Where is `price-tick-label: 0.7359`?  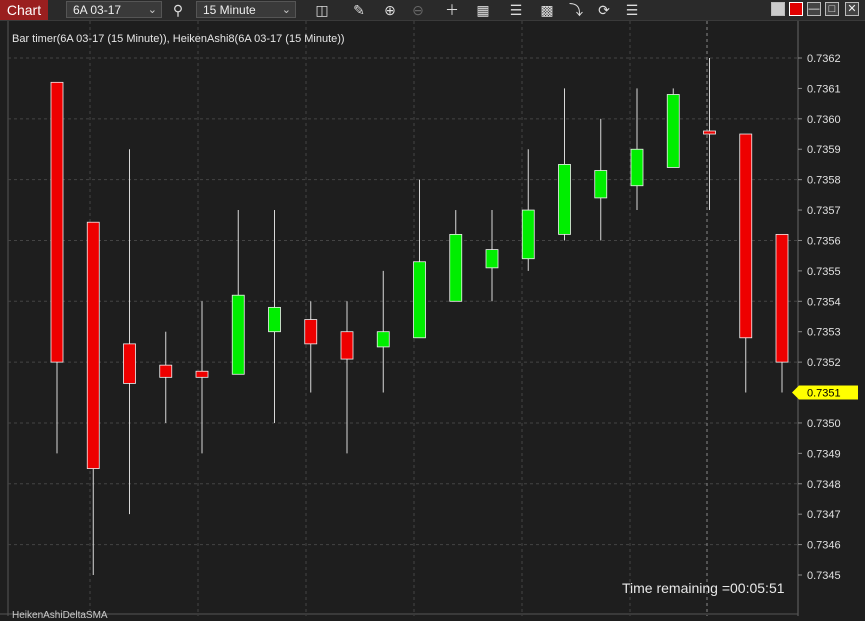 price-tick-label: 0.7359 is located at coordinates (824, 150).